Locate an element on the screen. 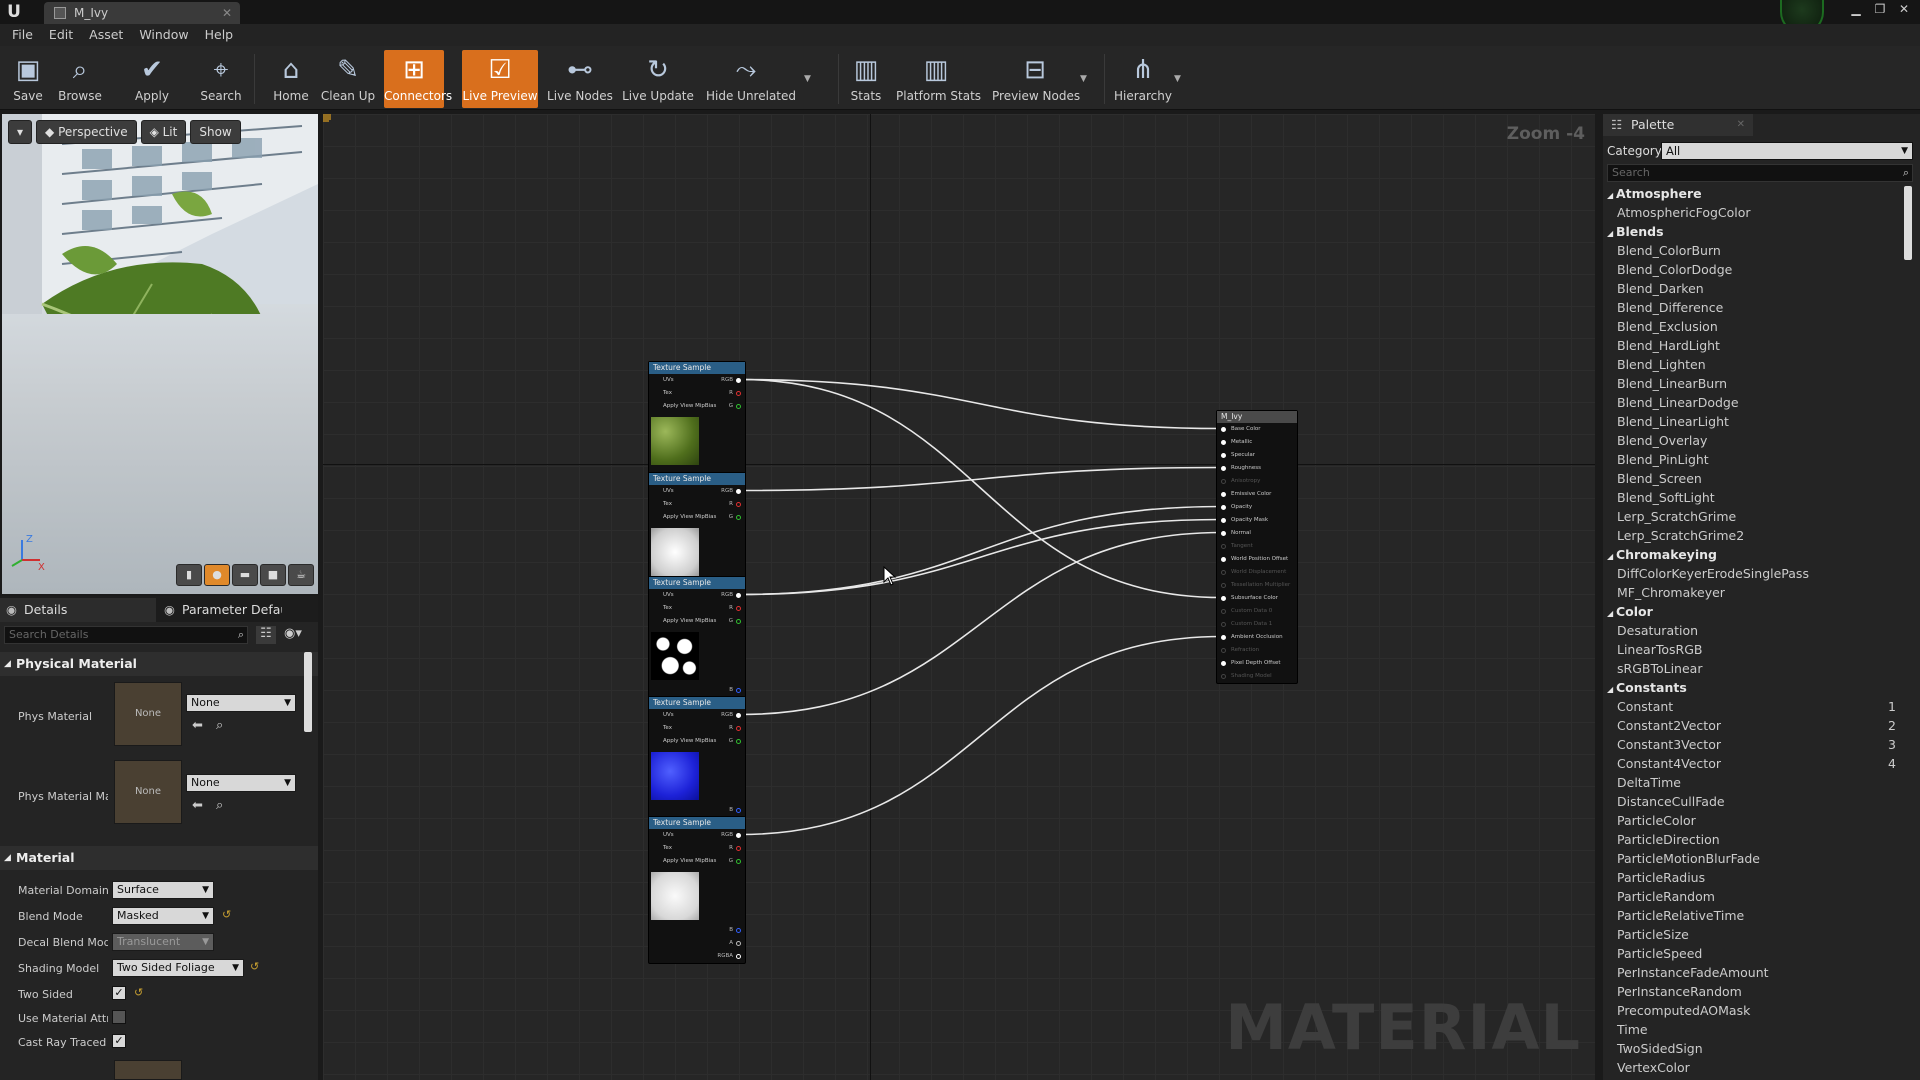  material-input-pin: World Displacement is located at coordinates (1257, 572).